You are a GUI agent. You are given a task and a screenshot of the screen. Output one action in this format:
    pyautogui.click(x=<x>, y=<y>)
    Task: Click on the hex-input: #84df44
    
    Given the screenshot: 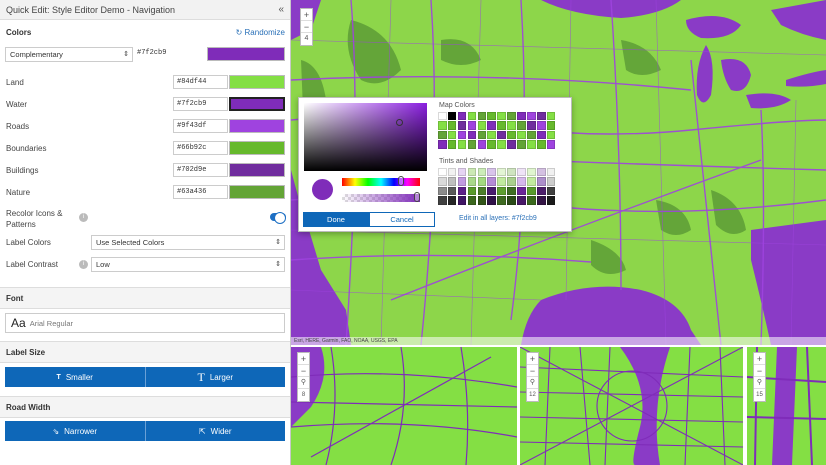 What is the action you would take?
    pyautogui.click(x=200, y=82)
    